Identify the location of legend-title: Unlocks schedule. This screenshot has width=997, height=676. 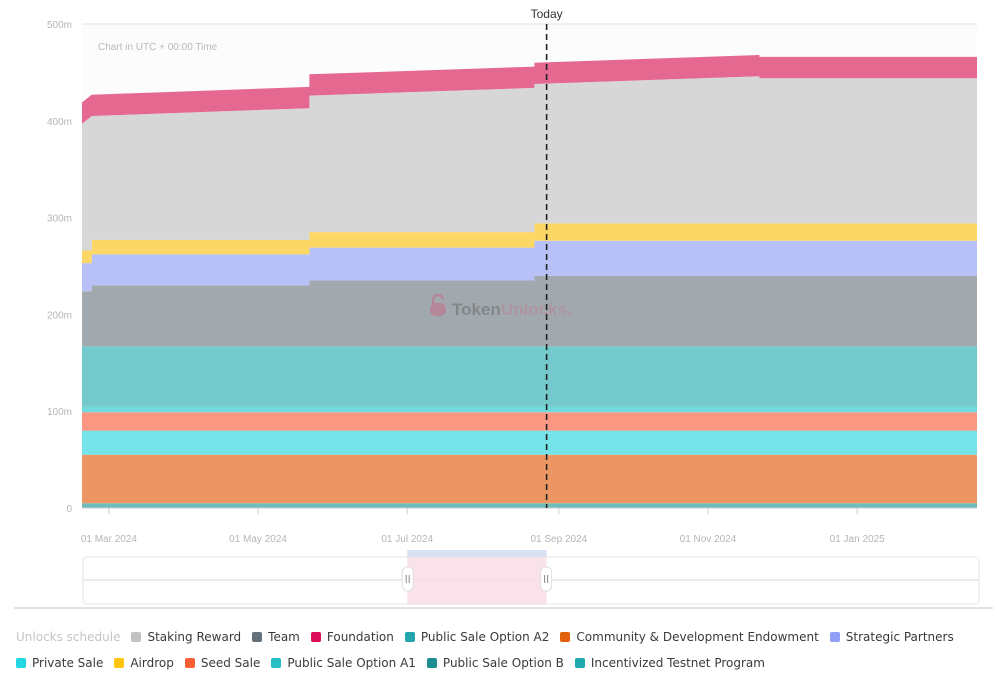
(68, 637).